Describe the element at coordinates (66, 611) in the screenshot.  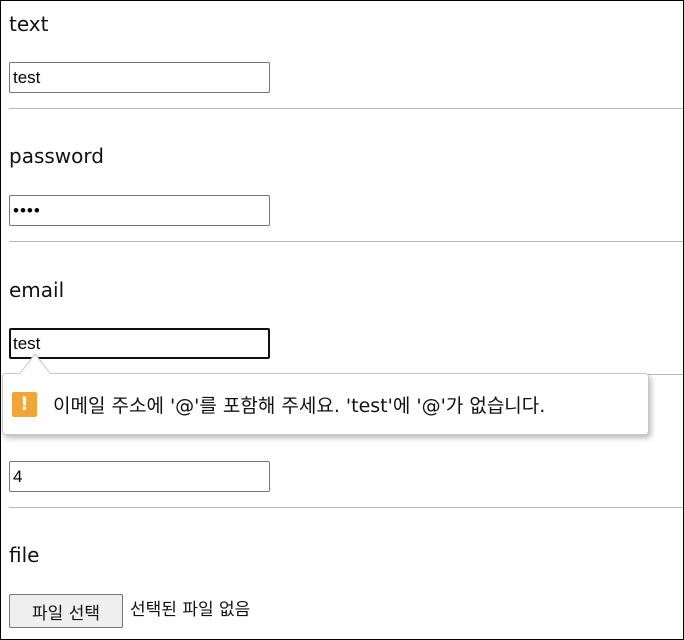
I see `choose-file-button: 파일 선택` at that location.